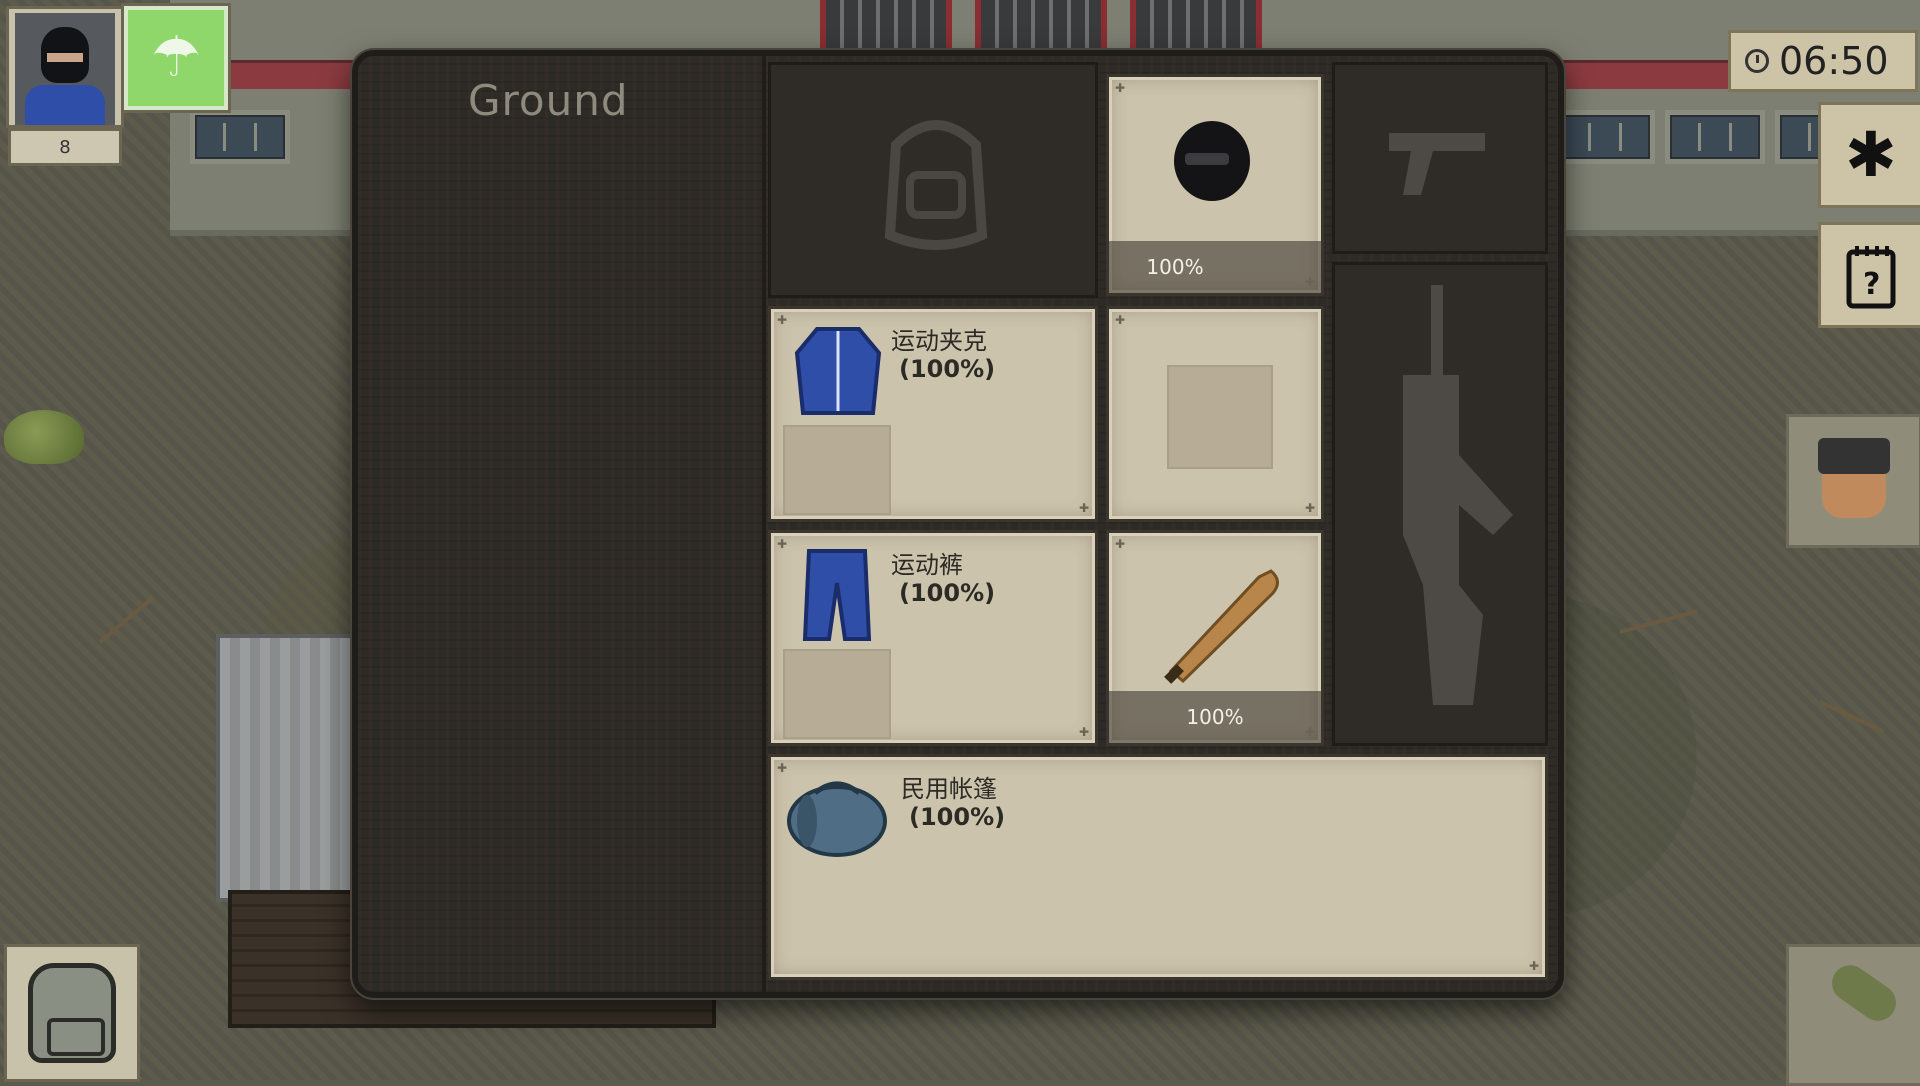 The width and height of the screenshot is (1920, 1086). What do you see at coordinates (1854, 478) in the screenshot?
I see `hand-icon` at bounding box center [1854, 478].